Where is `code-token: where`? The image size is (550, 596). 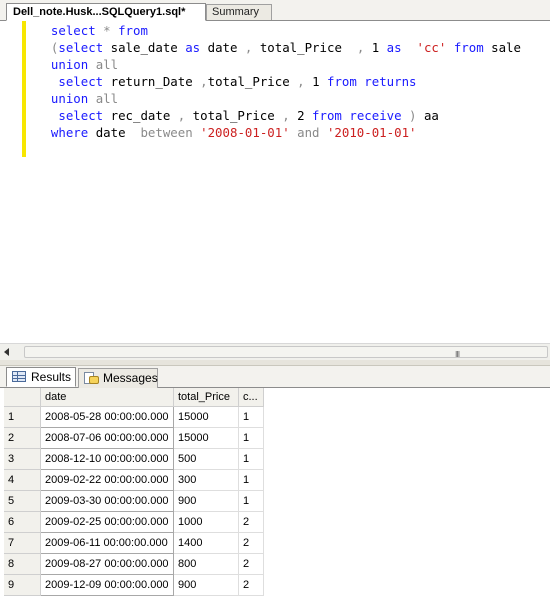 code-token: where is located at coordinates (66, 132).